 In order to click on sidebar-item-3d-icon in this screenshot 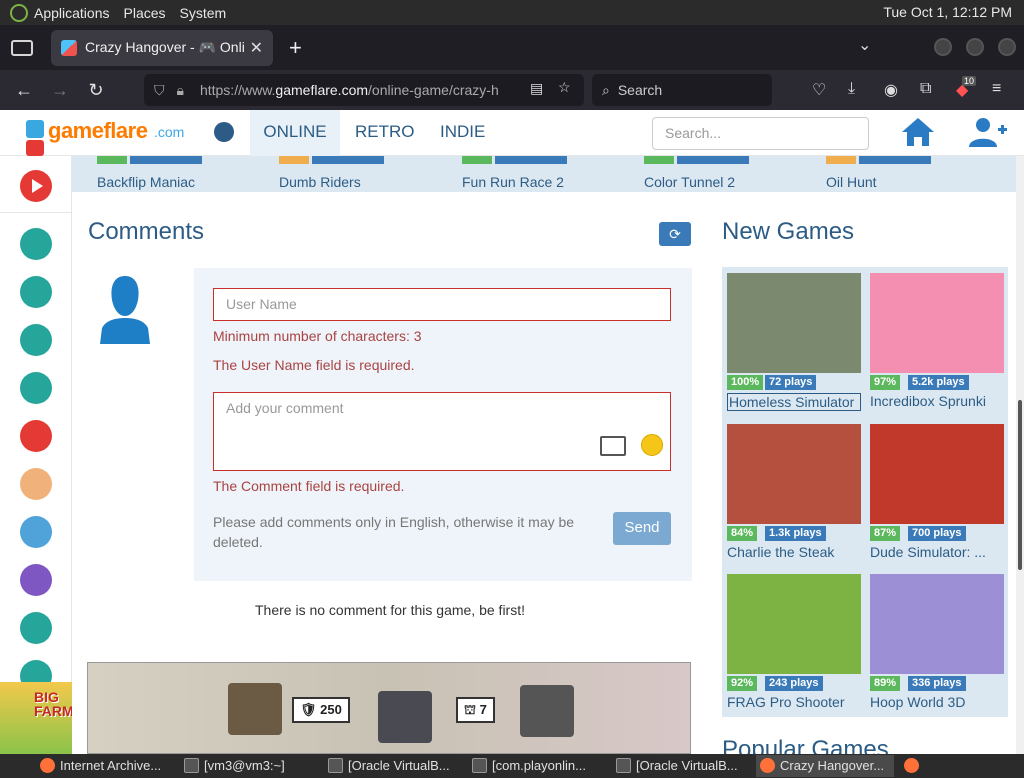, I will do `click(36, 244)`.